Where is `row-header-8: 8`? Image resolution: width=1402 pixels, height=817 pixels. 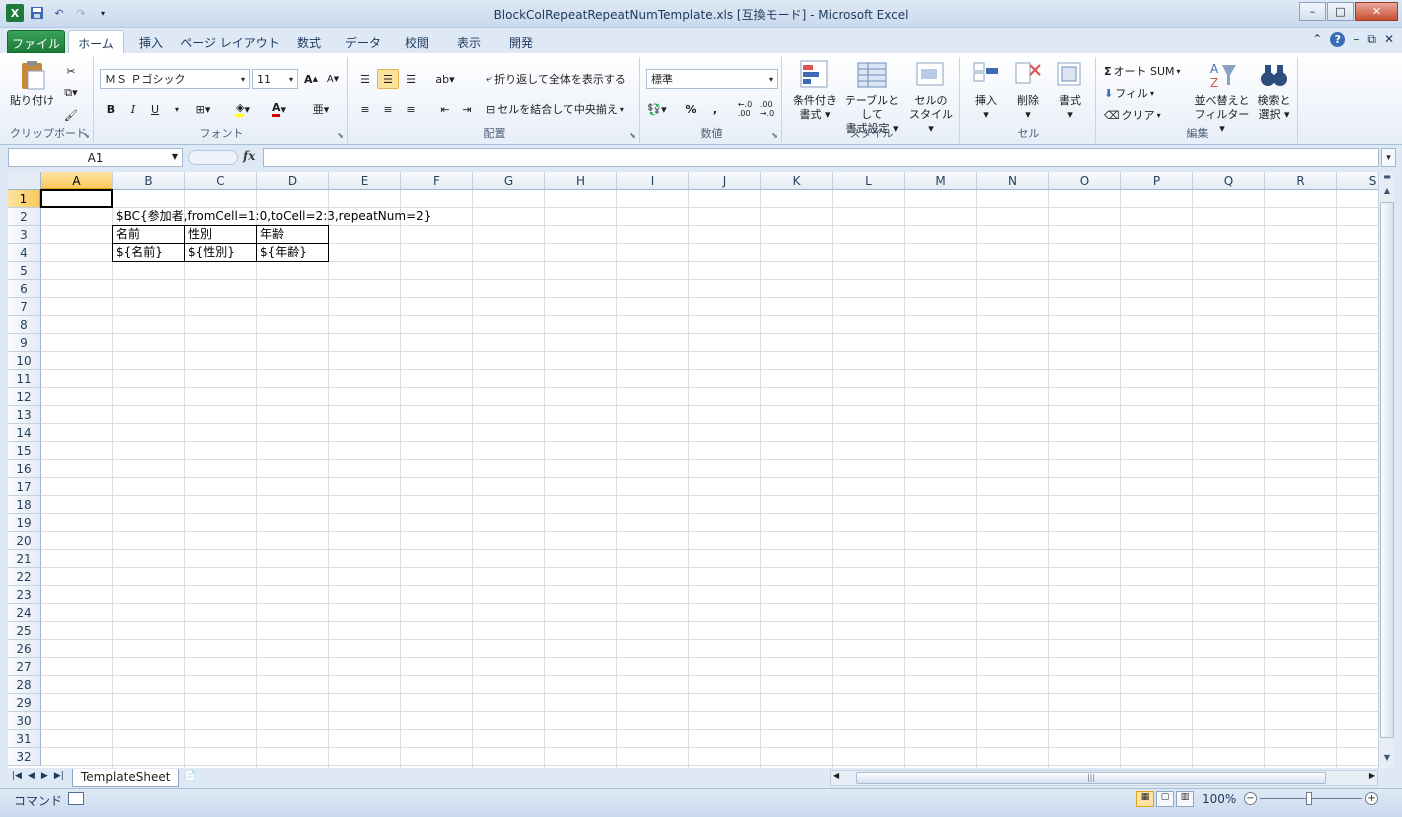
row-header-8: 8 is located at coordinates (24, 325).